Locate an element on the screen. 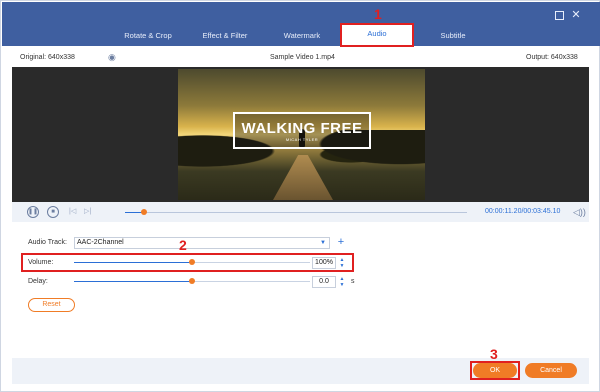 Image resolution: width=600 pixels, height=392 pixels. previous-icon: |◁ is located at coordinates (72, 211).